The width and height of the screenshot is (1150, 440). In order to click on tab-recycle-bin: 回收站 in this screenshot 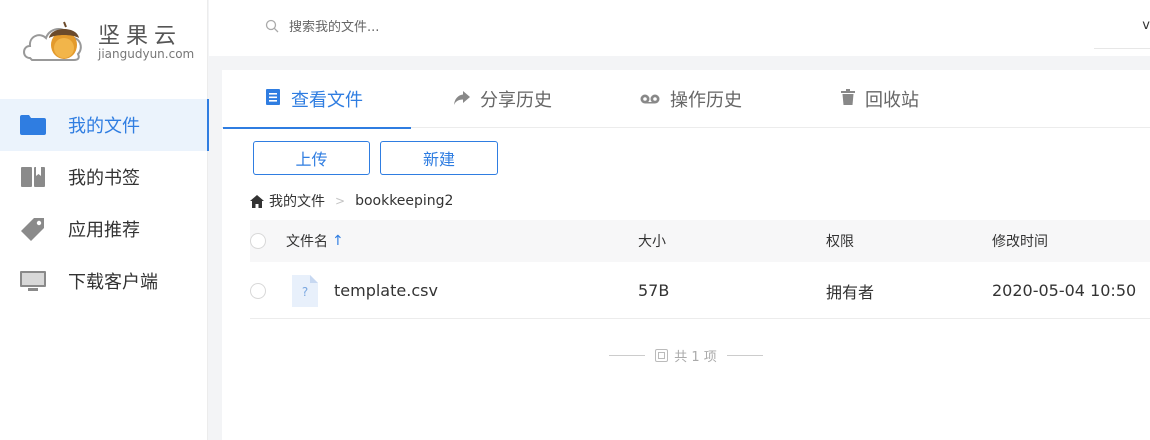, I will do `click(880, 99)`.